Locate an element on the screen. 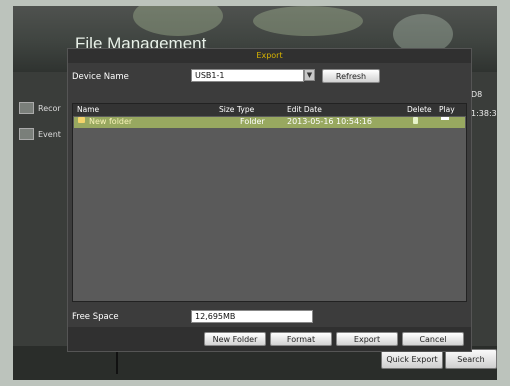 This screenshot has width=510, height=386. device-name-select: USB1-1 is located at coordinates (247, 75).